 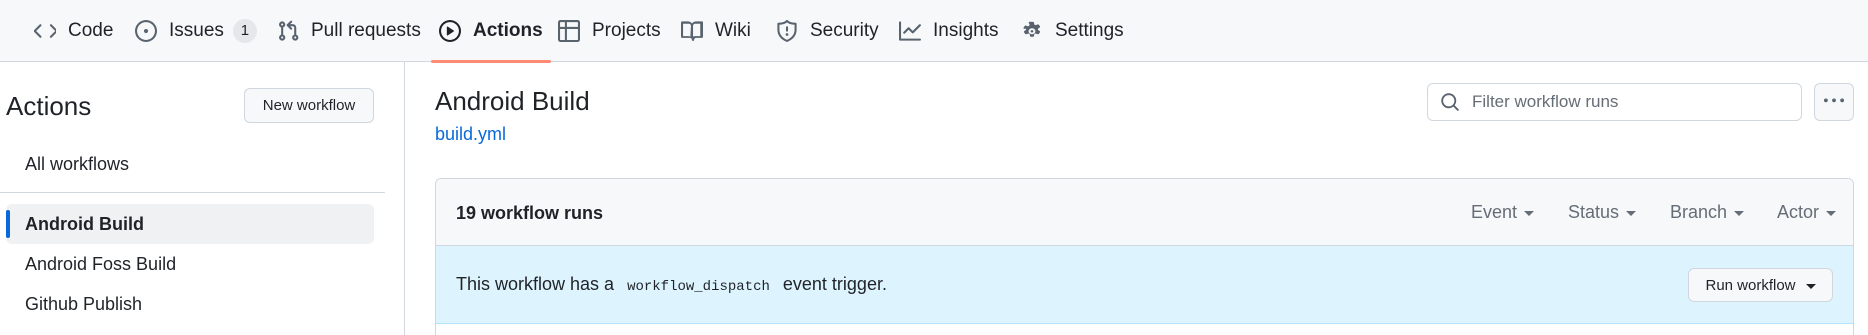 What do you see at coordinates (77, 164) in the screenshot?
I see `all-workflows-link: All workflows` at bounding box center [77, 164].